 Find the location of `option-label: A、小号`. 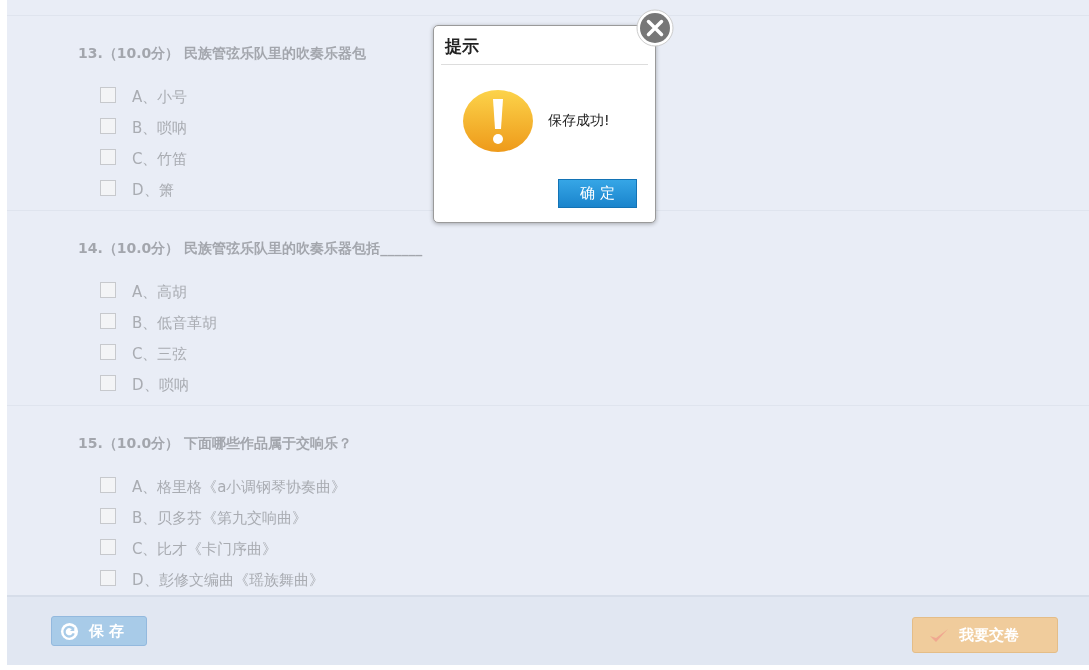

option-label: A、小号 is located at coordinates (160, 97).